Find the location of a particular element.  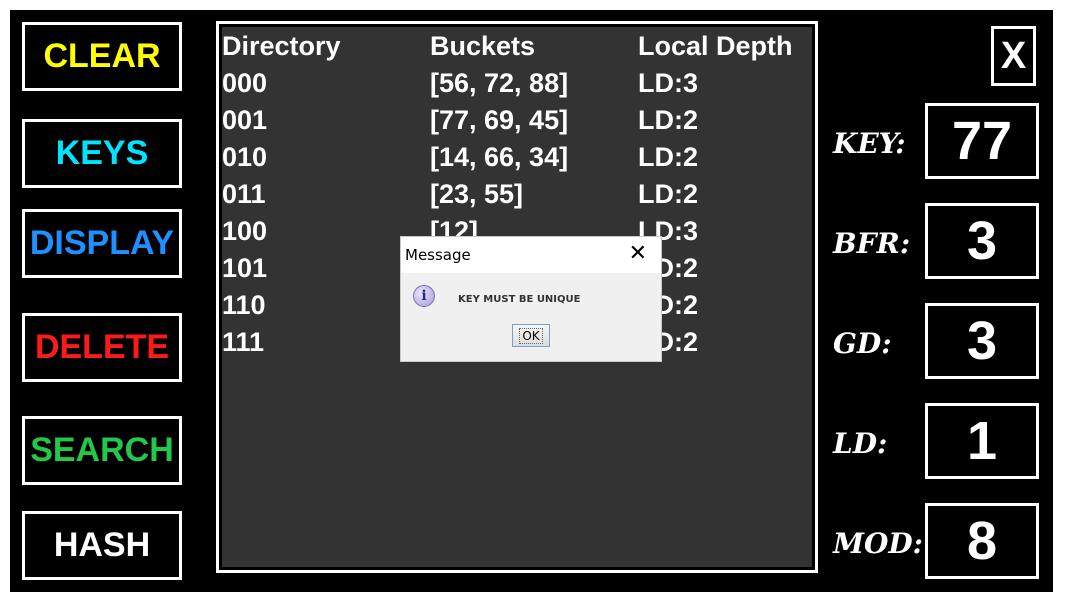

dialog-title: Message is located at coordinates (438, 255).